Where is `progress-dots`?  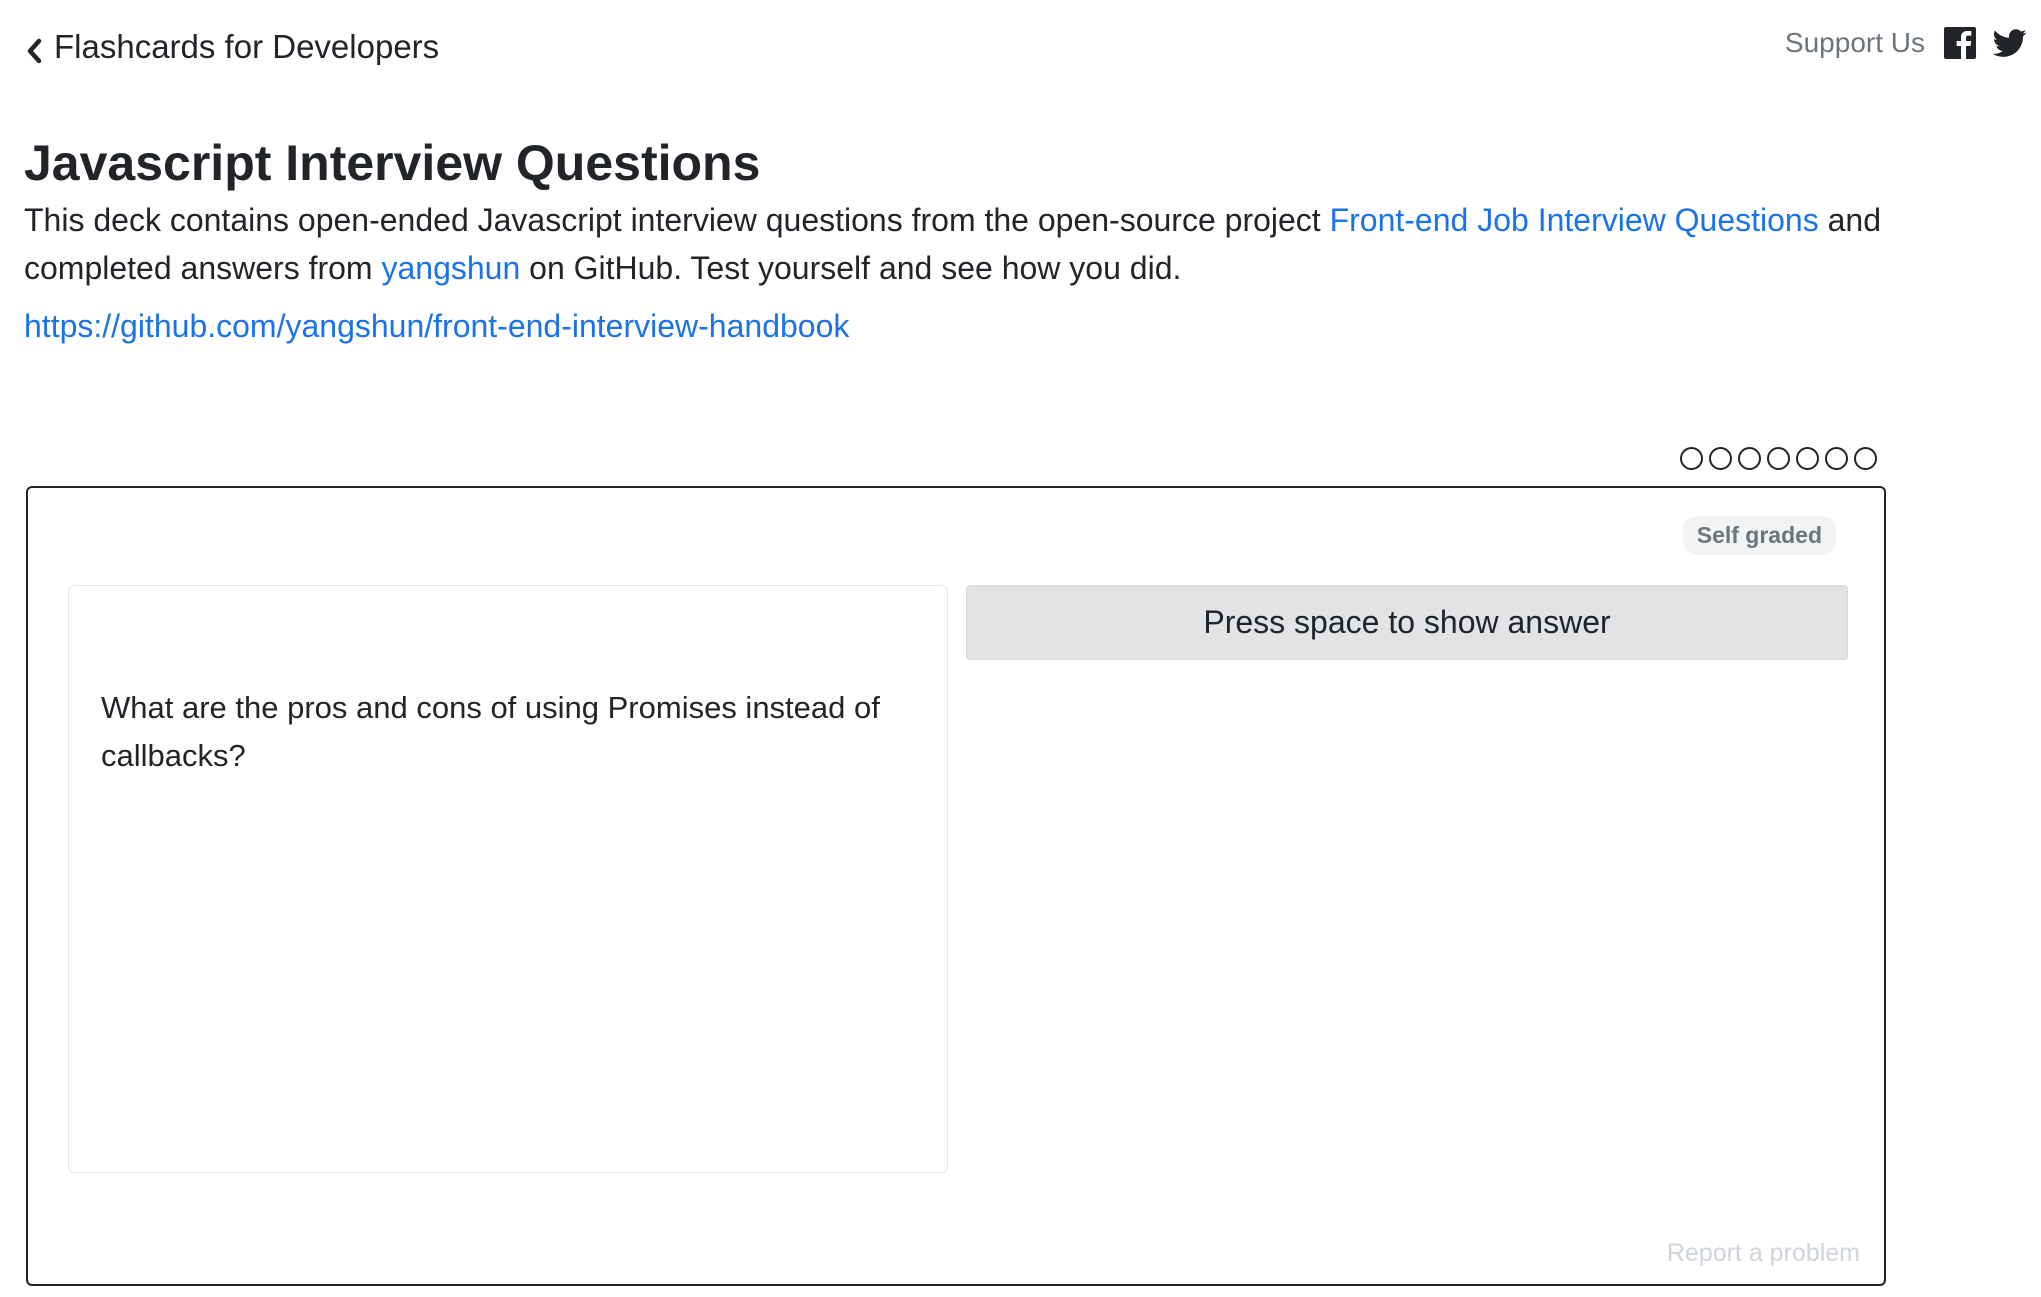
progress-dots is located at coordinates (1778, 458).